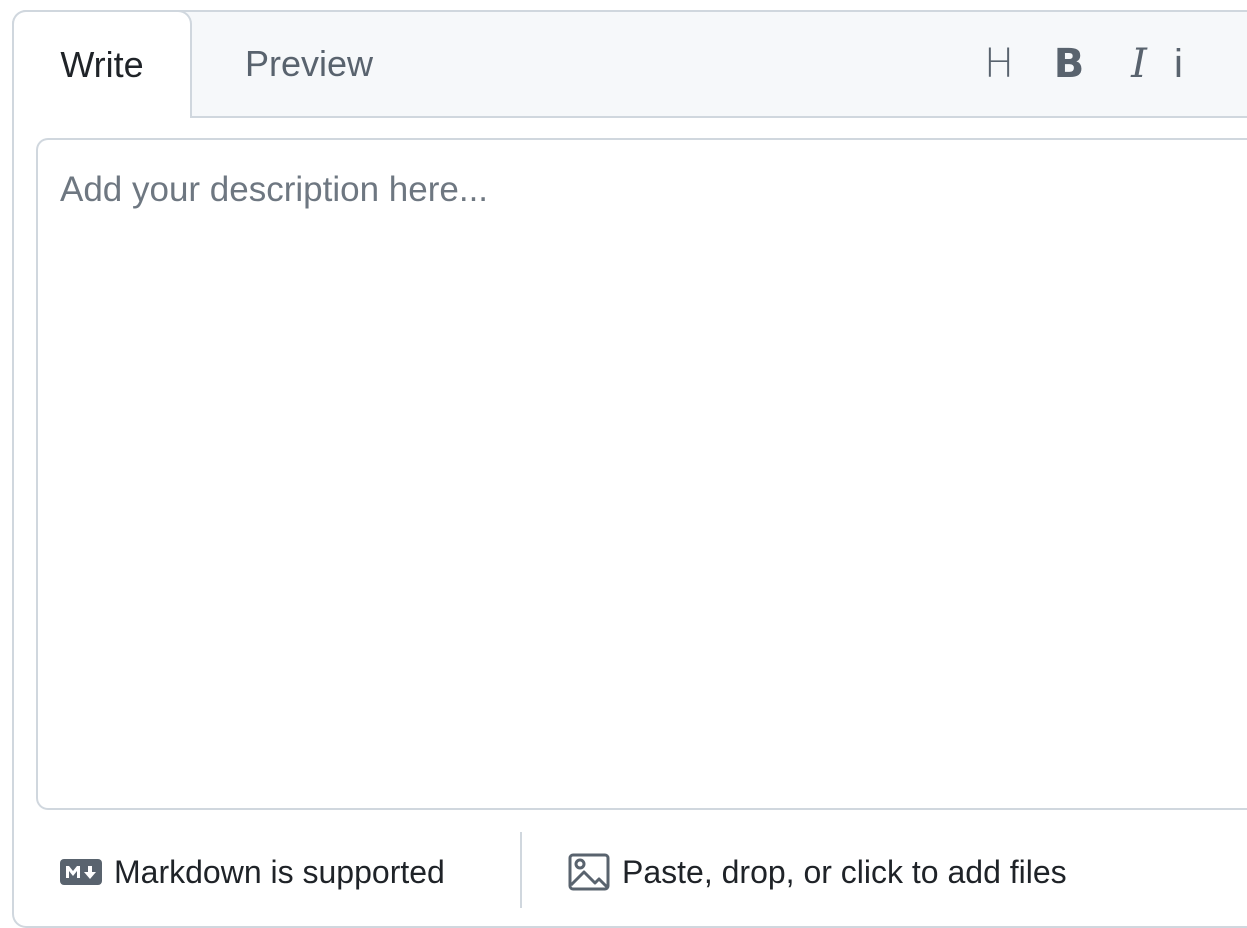  I want to click on bold-button: B, so click(1069, 64).